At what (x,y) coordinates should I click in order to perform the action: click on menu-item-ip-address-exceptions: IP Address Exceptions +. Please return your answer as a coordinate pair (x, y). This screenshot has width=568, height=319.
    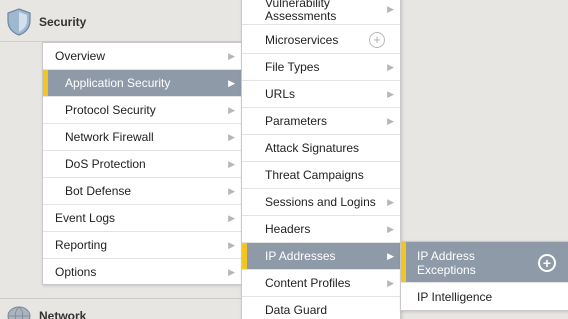
    Looking at the image, I should click on (484, 262).